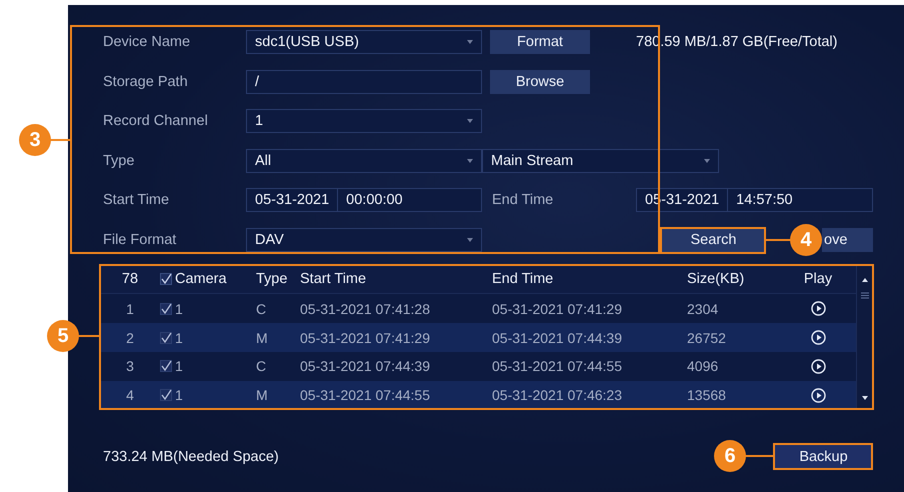  I want to click on search-button: Search, so click(713, 240).